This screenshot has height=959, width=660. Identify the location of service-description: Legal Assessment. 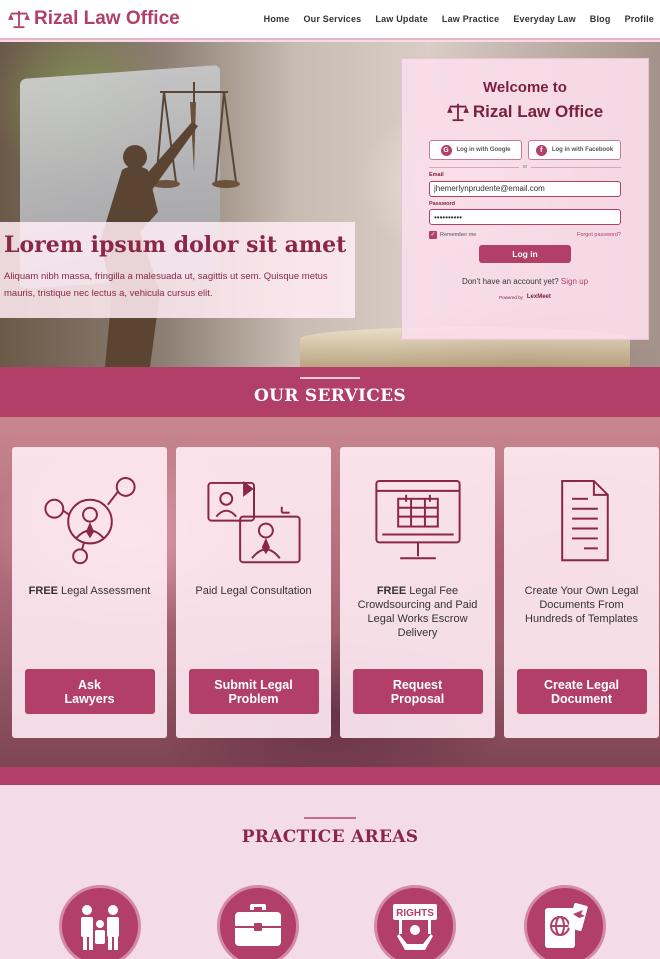
(104, 591).